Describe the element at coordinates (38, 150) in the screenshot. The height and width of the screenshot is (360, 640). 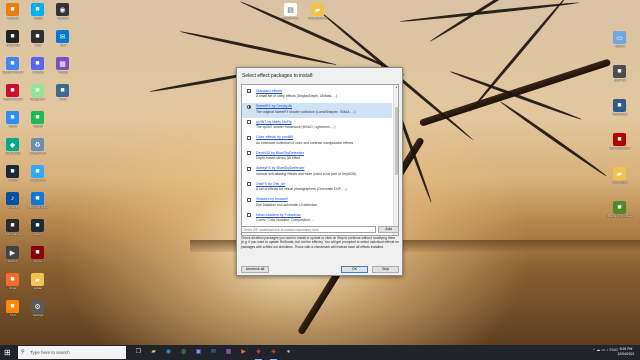
I see `desktop-icon: ♻ Recycle Bin` at that location.